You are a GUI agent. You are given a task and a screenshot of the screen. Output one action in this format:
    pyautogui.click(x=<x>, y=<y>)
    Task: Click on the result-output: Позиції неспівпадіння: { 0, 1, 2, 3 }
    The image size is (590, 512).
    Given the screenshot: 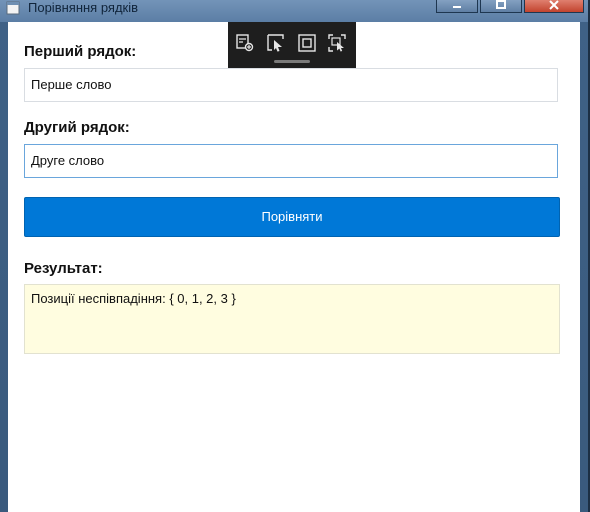 What is the action you would take?
    pyautogui.click(x=292, y=319)
    